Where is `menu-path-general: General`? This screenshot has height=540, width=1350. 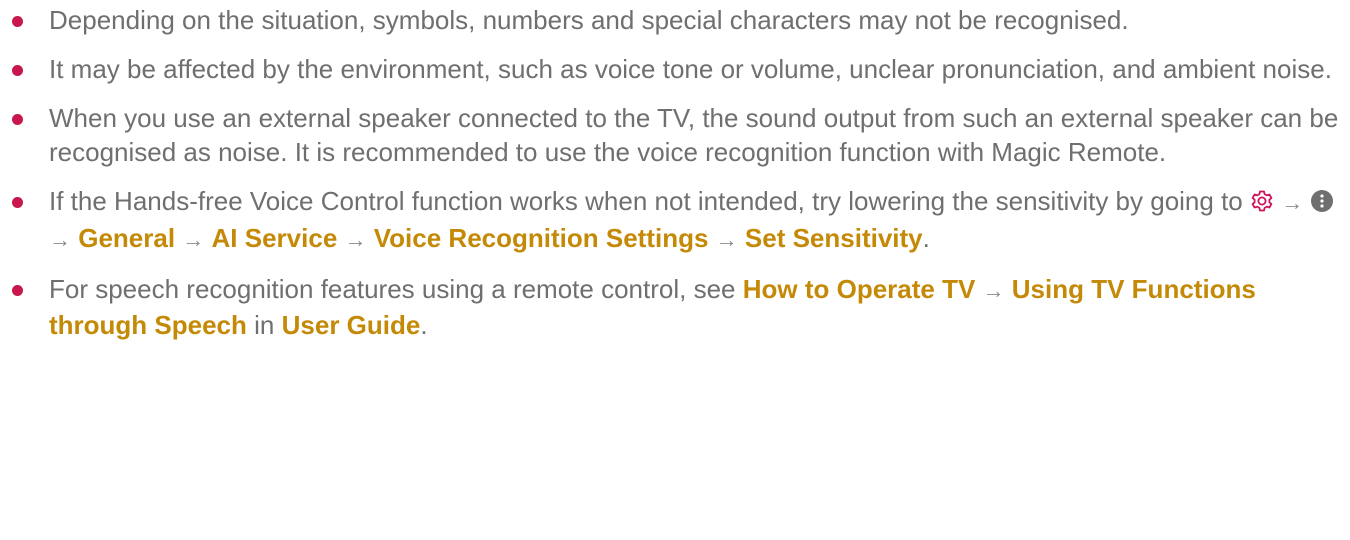 menu-path-general: General is located at coordinates (127, 238).